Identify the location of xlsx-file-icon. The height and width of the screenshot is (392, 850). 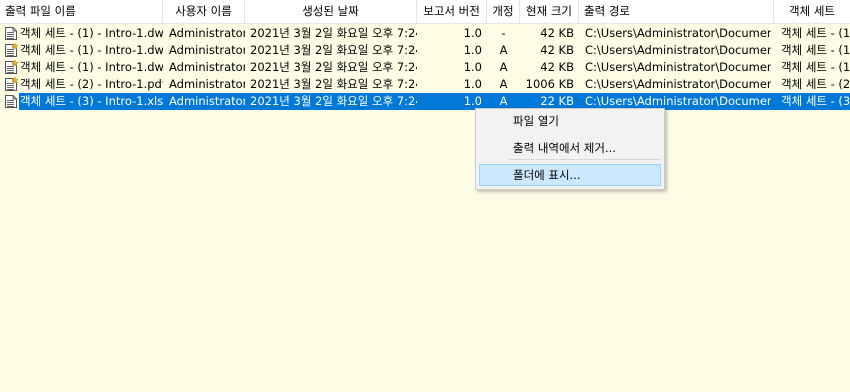
(11, 101).